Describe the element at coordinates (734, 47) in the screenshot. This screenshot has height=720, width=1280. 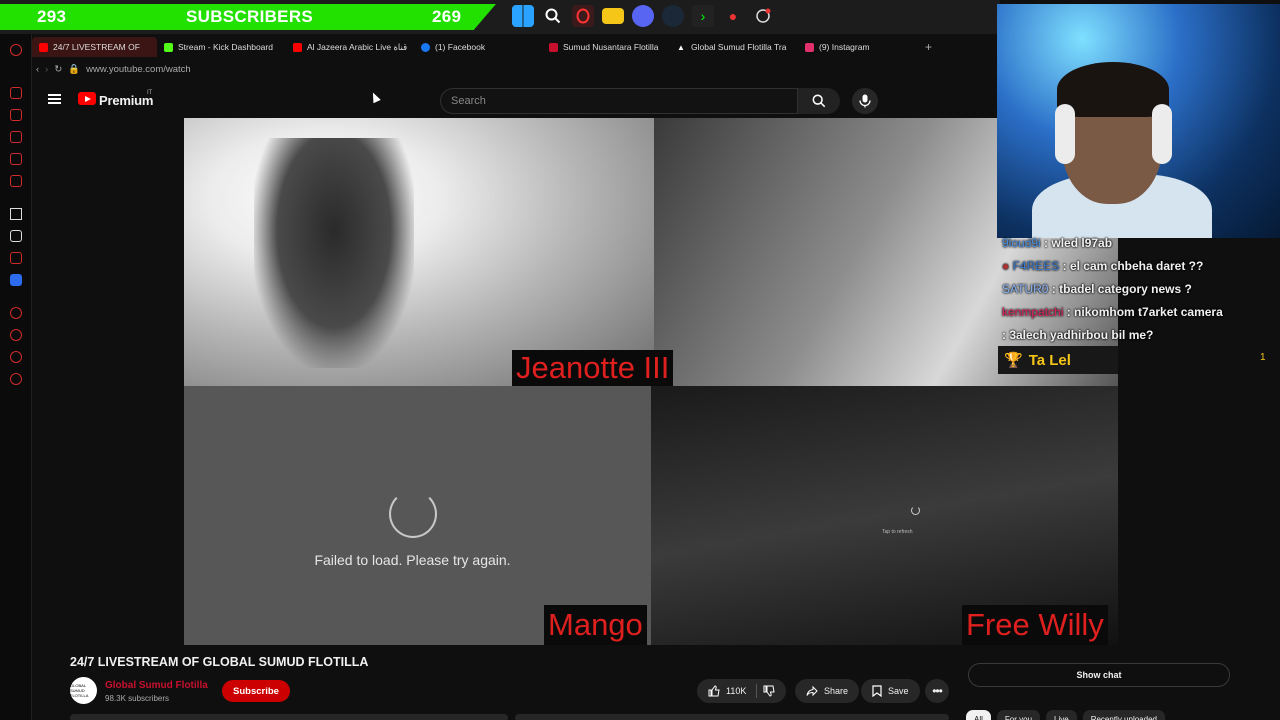
I see `tab-global-sumud: ▲ Global Sumud Flotilla Tra` at that location.